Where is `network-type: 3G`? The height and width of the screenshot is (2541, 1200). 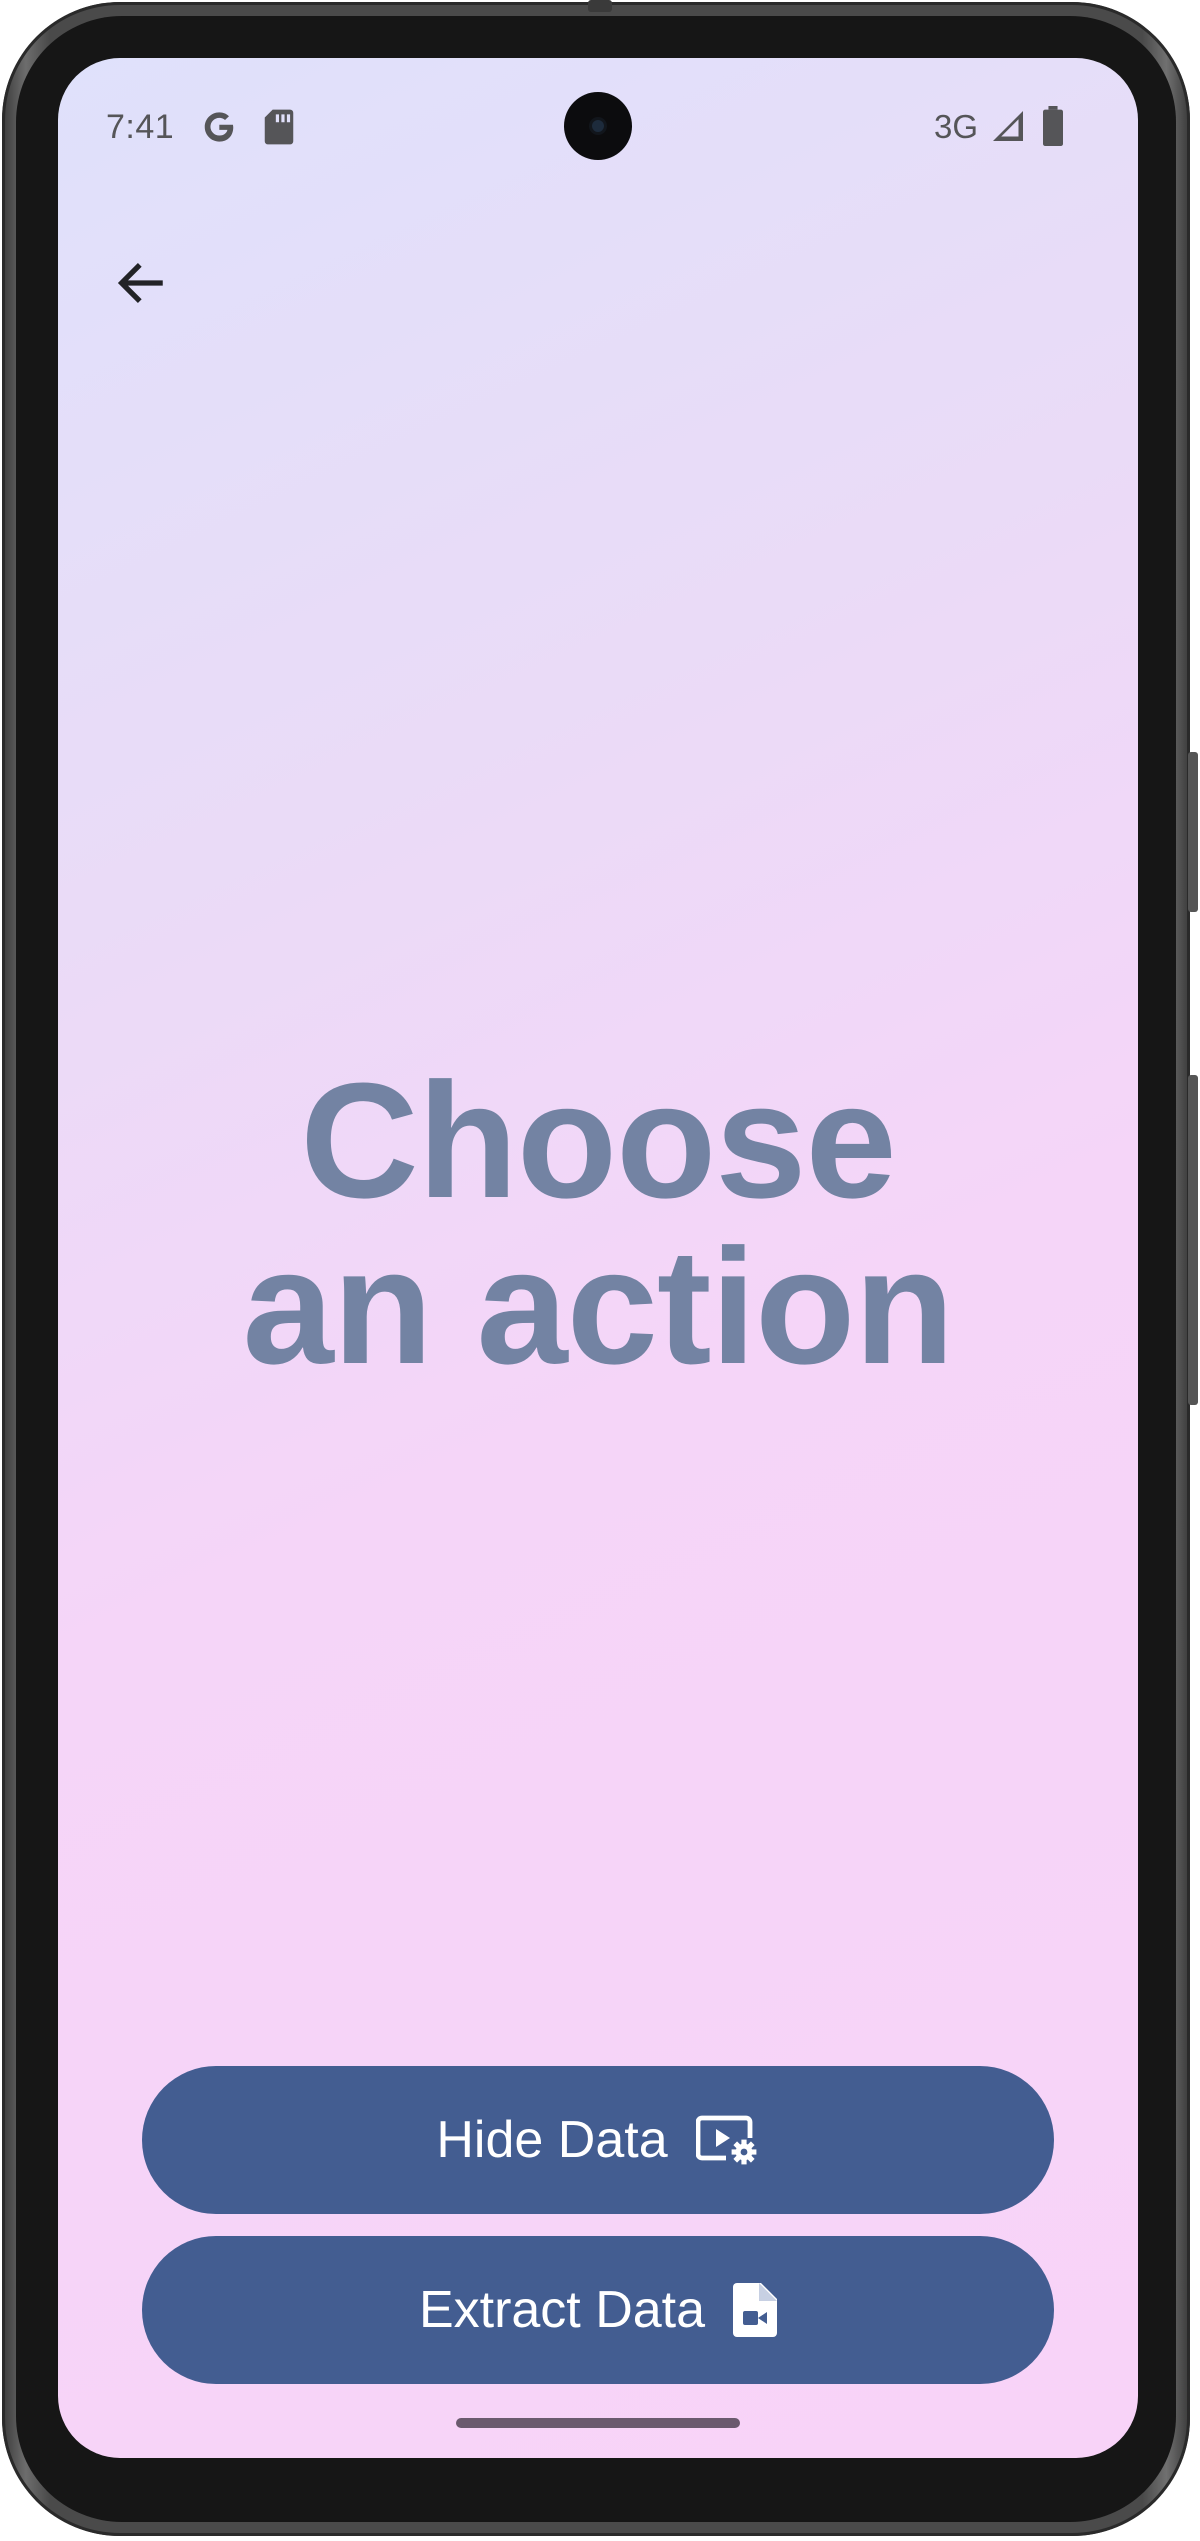
network-type: 3G is located at coordinates (956, 126).